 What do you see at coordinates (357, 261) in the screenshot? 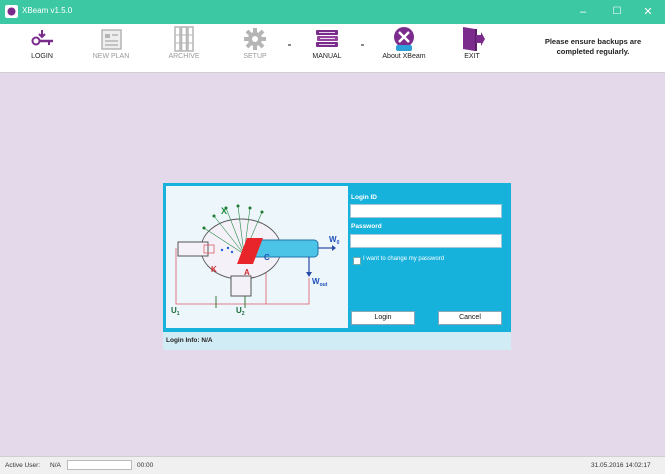
I see `change-password-checkbox` at bounding box center [357, 261].